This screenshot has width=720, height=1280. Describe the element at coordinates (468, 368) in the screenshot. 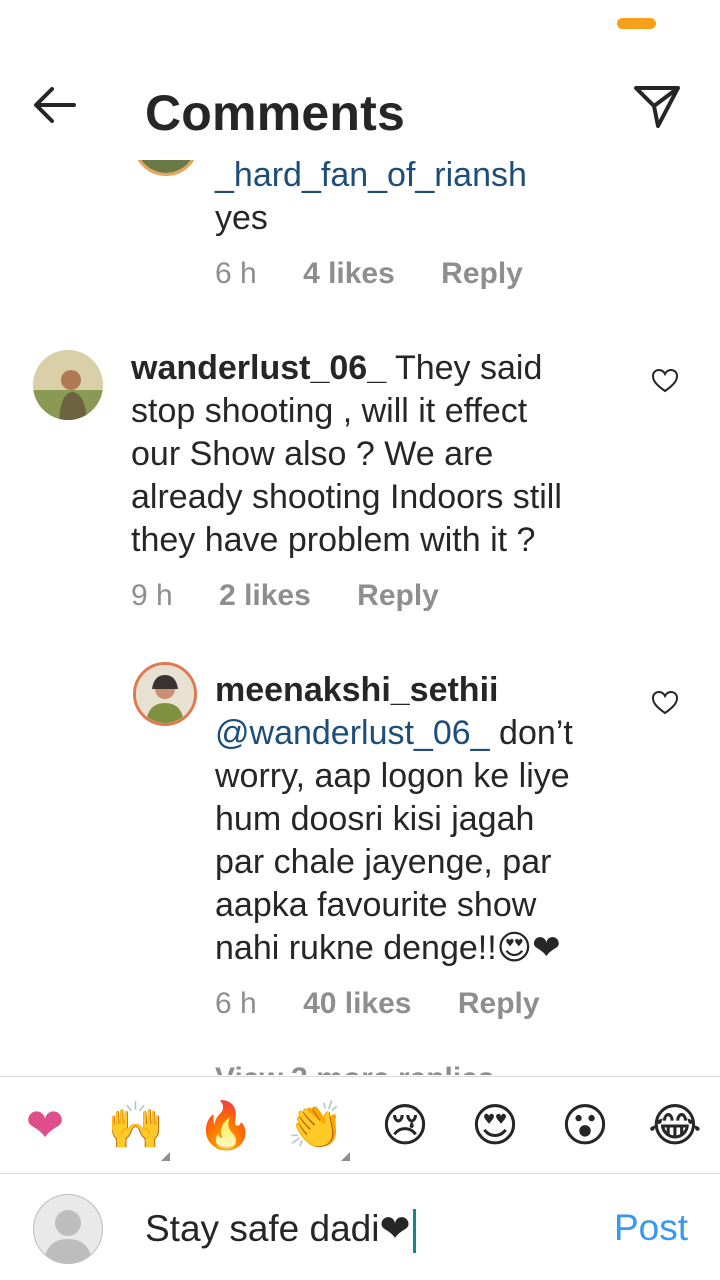

I see `comment-text-line: They said` at that location.